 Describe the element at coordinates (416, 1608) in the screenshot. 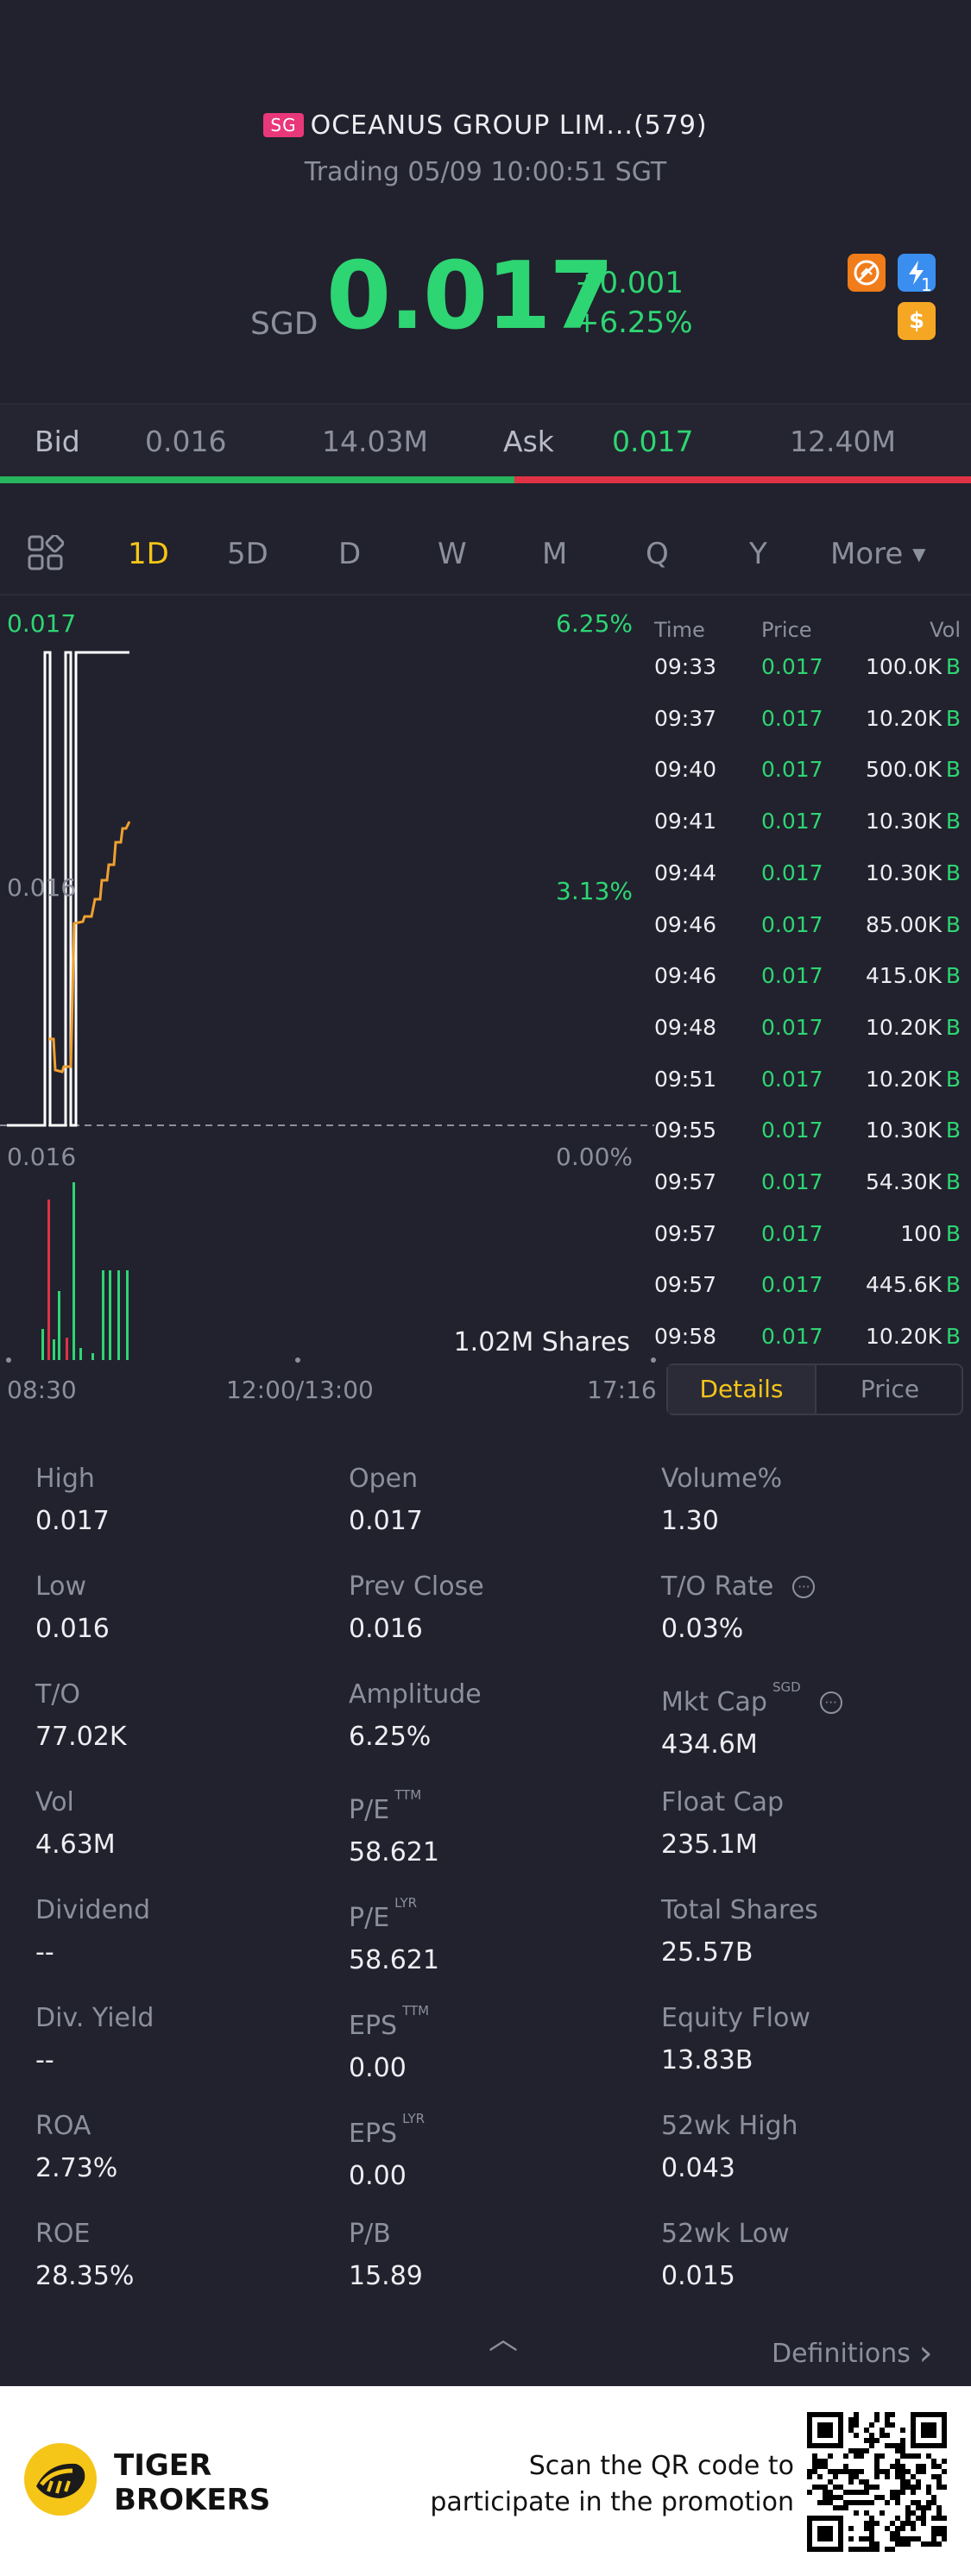

I see `stat-cell: Prev Close 0.016` at that location.